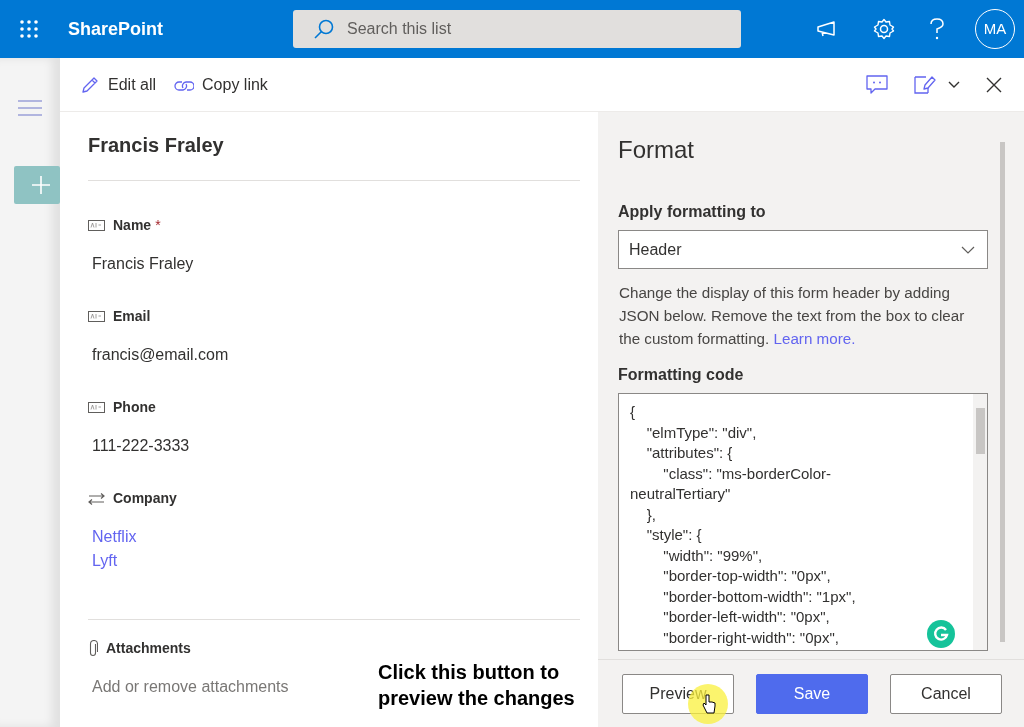 The width and height of the screenshot is (1024, 727). Describe the element at coordinates (324, 29) in the screenshot. I see `search-icon` at that location.